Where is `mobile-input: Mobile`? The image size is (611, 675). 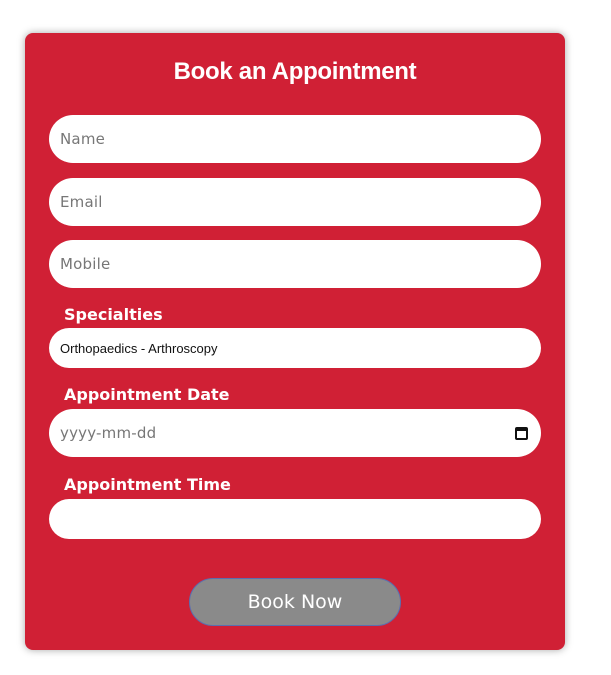 mobile-input: Mobile is located at coordinates (295, 264).